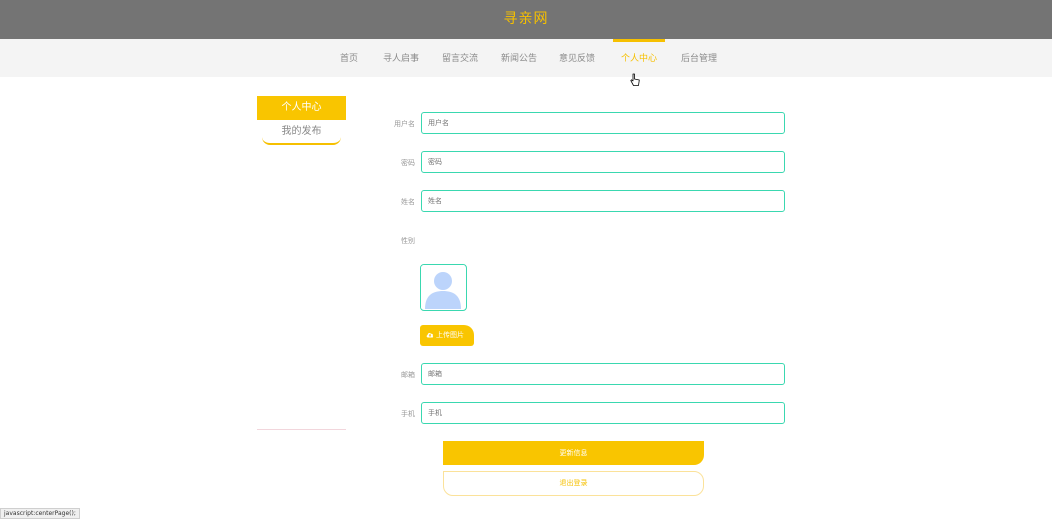 The height and width of the screenshot is (519, 1052). Describe the element at coordinates (460, 58) in the screenshot. I see `nav-item-message-board: 留言交流` at that location.